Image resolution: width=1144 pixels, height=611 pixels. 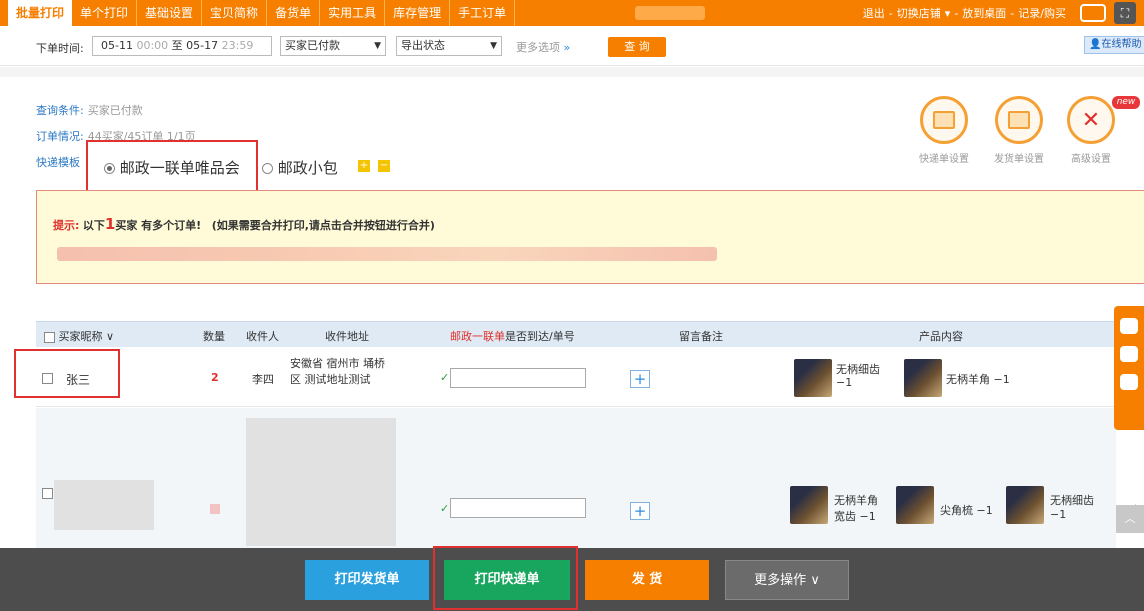 What do you see at coordinates (60, 48) in the screenshot?
I see `order-time-label: 下单时间:` at bounding box center [60, 48].